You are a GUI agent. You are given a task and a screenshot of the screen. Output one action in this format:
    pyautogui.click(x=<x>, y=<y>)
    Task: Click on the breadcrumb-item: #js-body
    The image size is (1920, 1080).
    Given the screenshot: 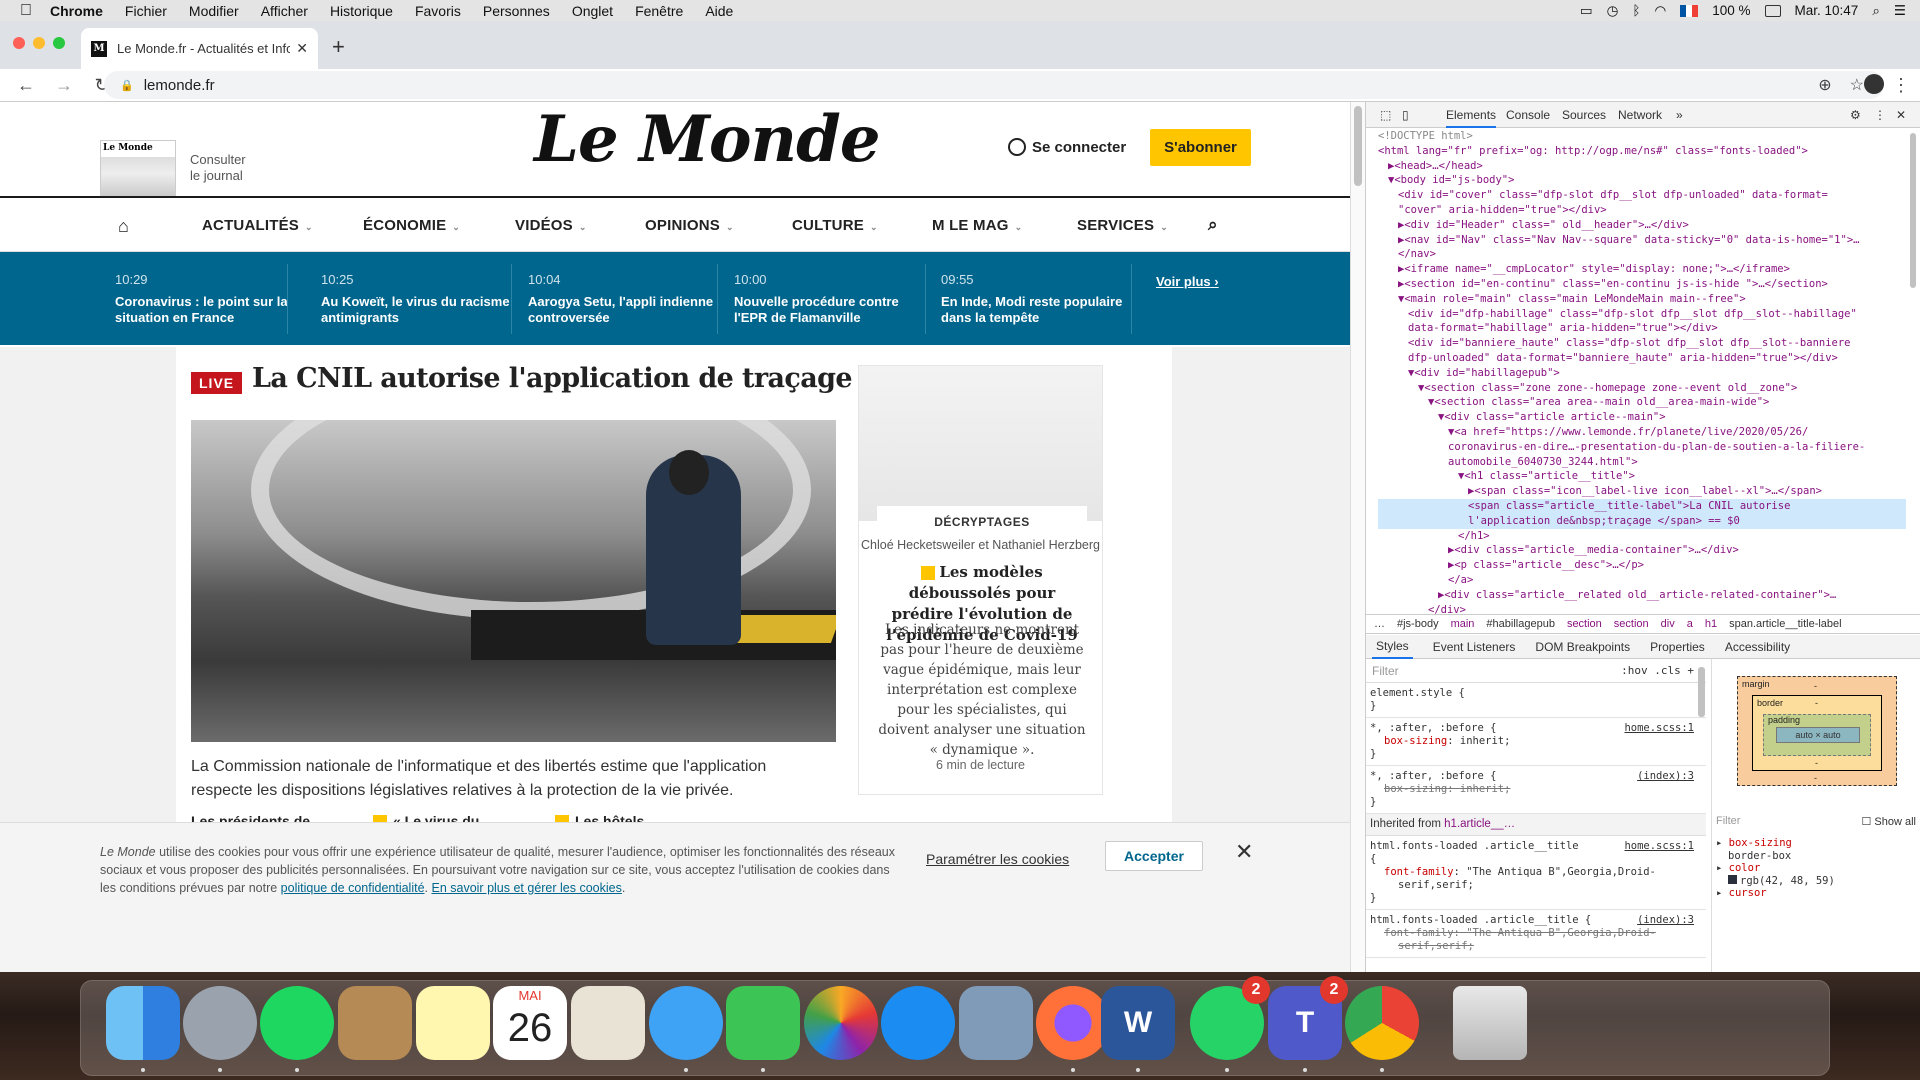 What is the action you would take?
    pyautogui.click(x=1418, y=624)
    